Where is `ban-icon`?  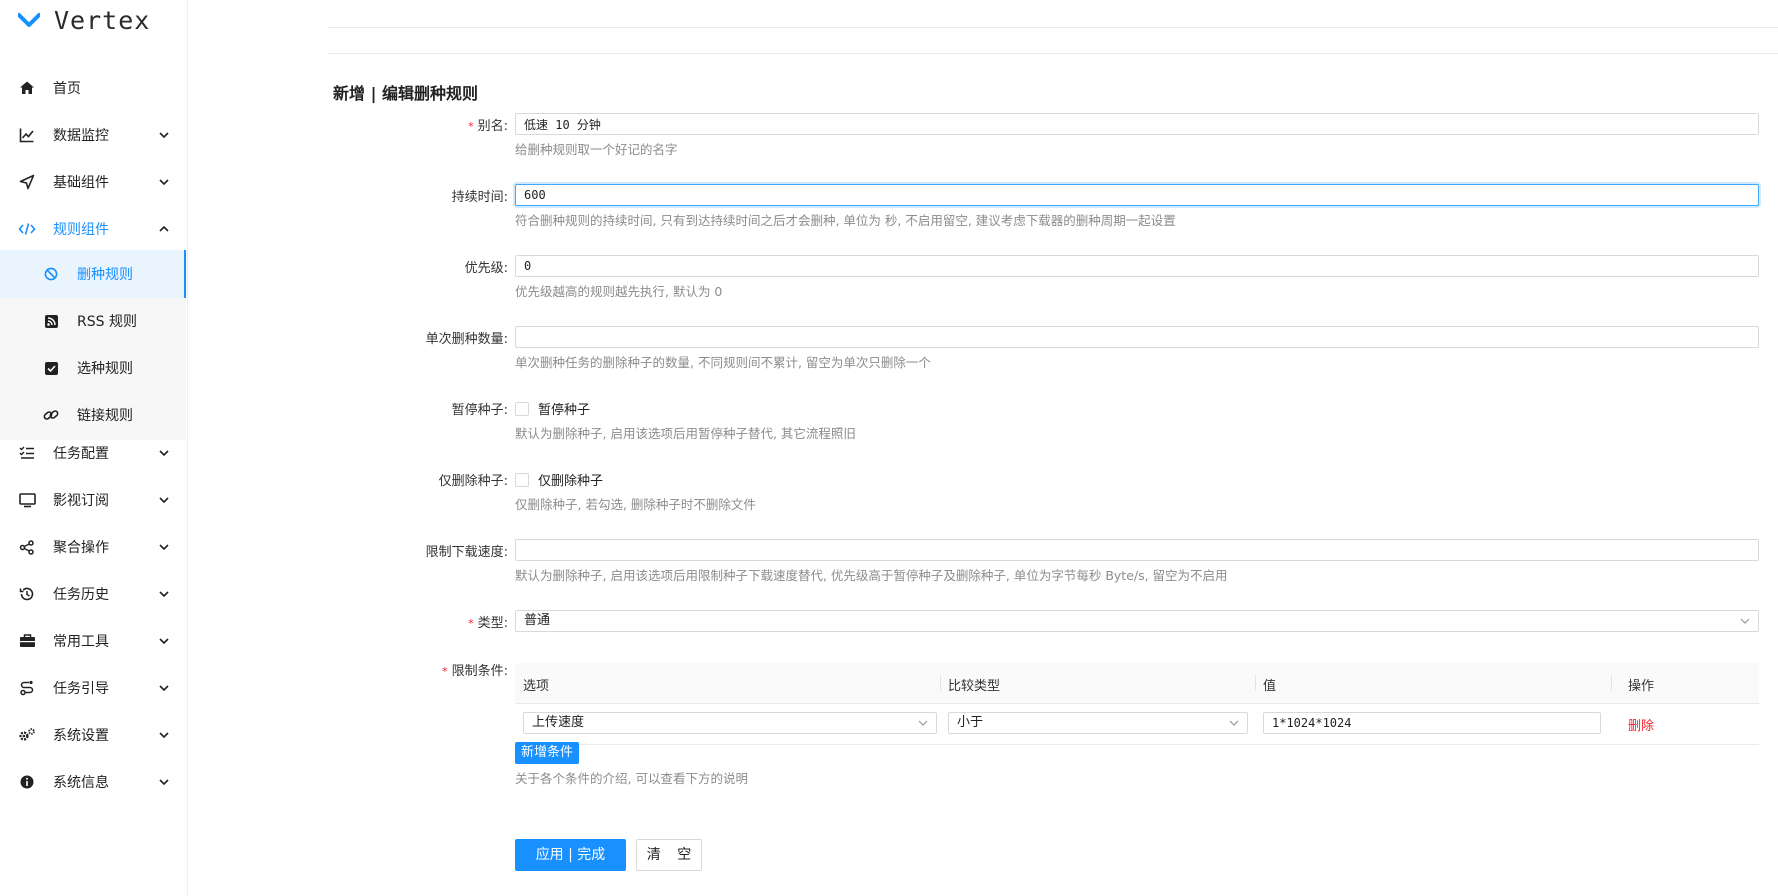 ban-icon is located at coordinates (51, 274).